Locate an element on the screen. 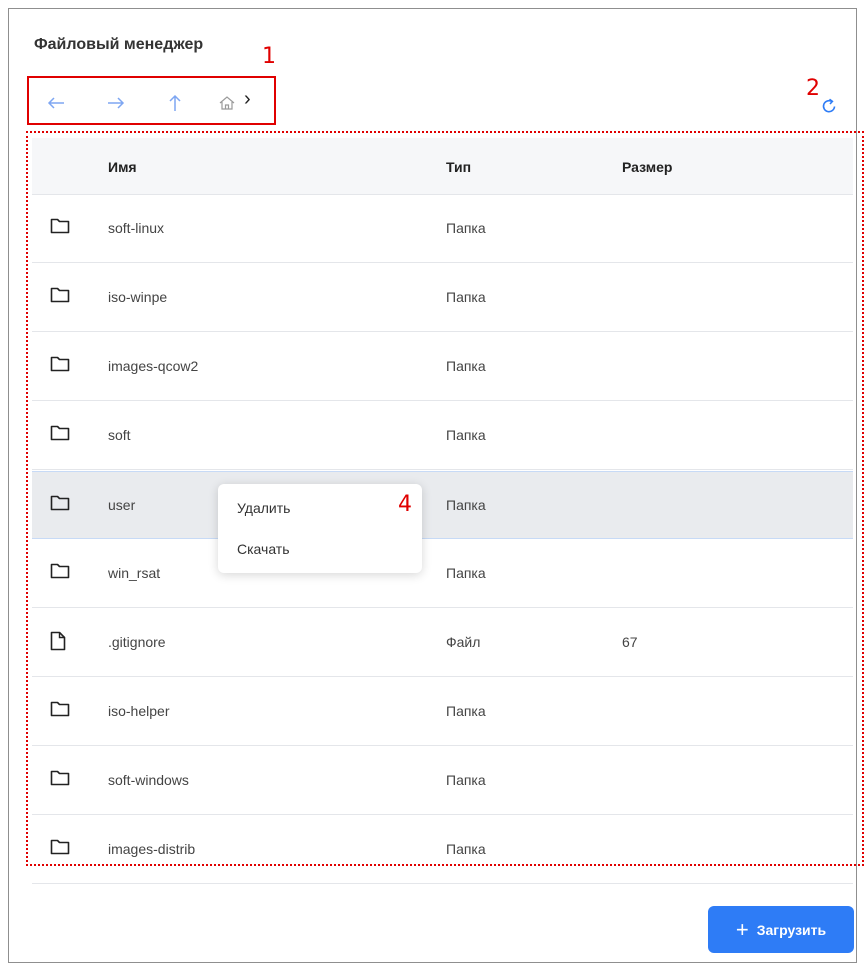  table-row: soft Папка is located at coordinates (442, 436).